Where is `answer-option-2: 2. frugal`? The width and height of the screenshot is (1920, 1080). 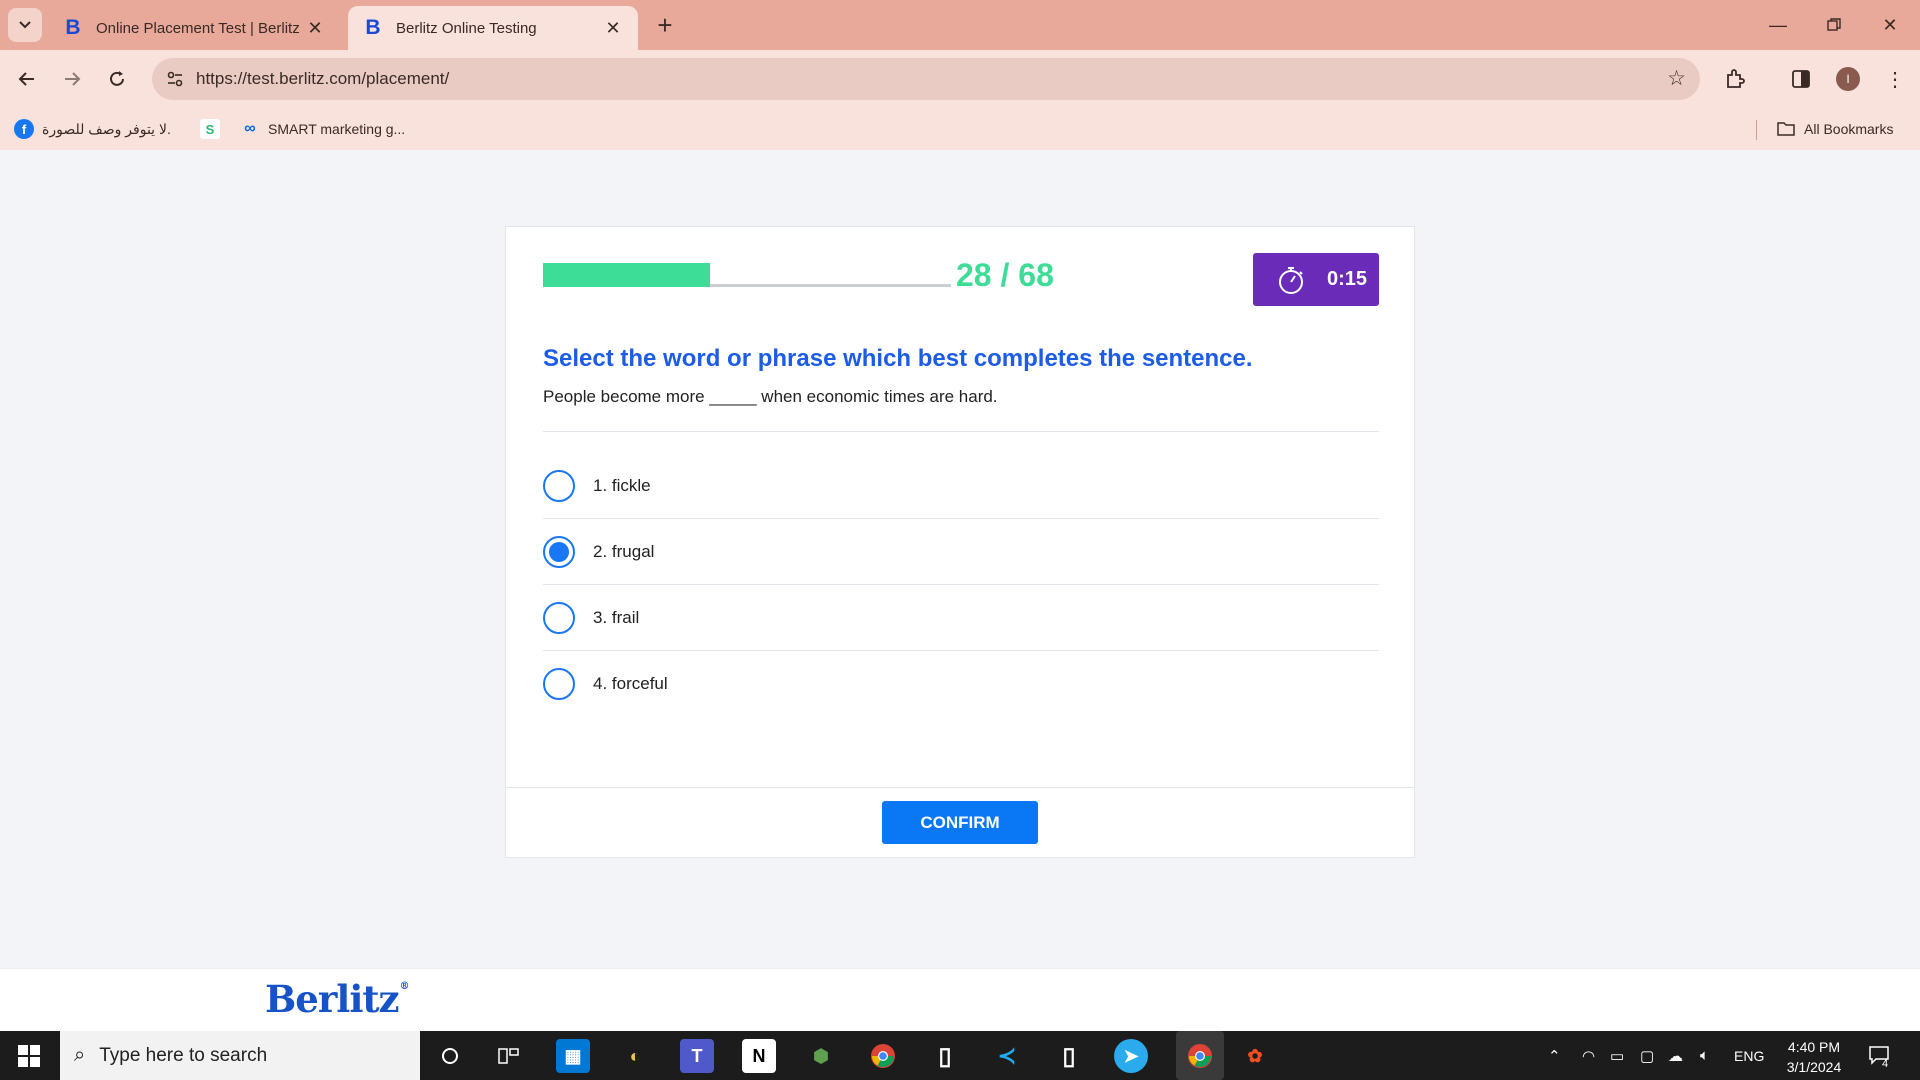 answer-option-2: 2. frugal is located at coordinates (961, 552).